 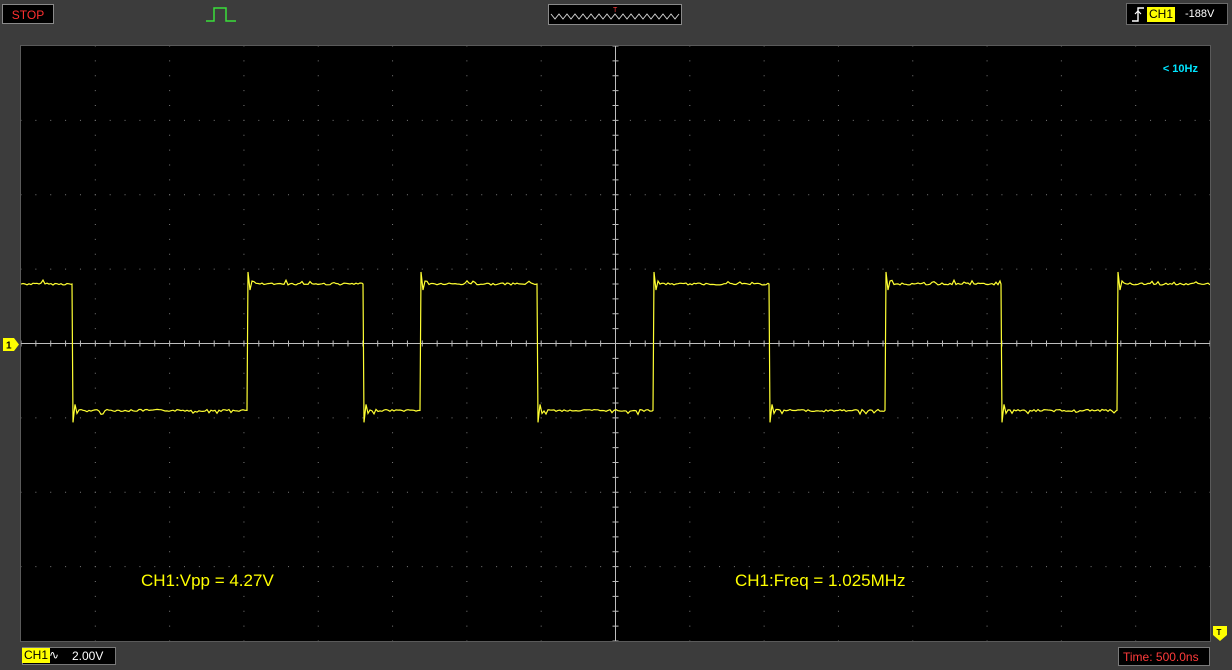 I want to click on pulse-trigger-mode-icon, so click(x=221, y=14).